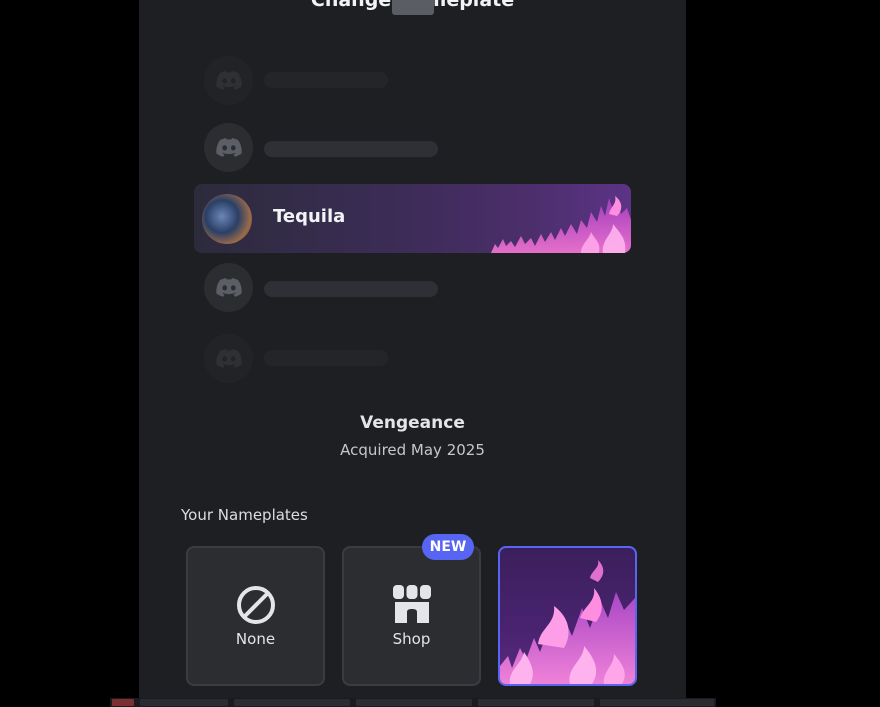  Describe the element at coordinates (567, 622) in the screenshot. I see `flames-icon` at that location.